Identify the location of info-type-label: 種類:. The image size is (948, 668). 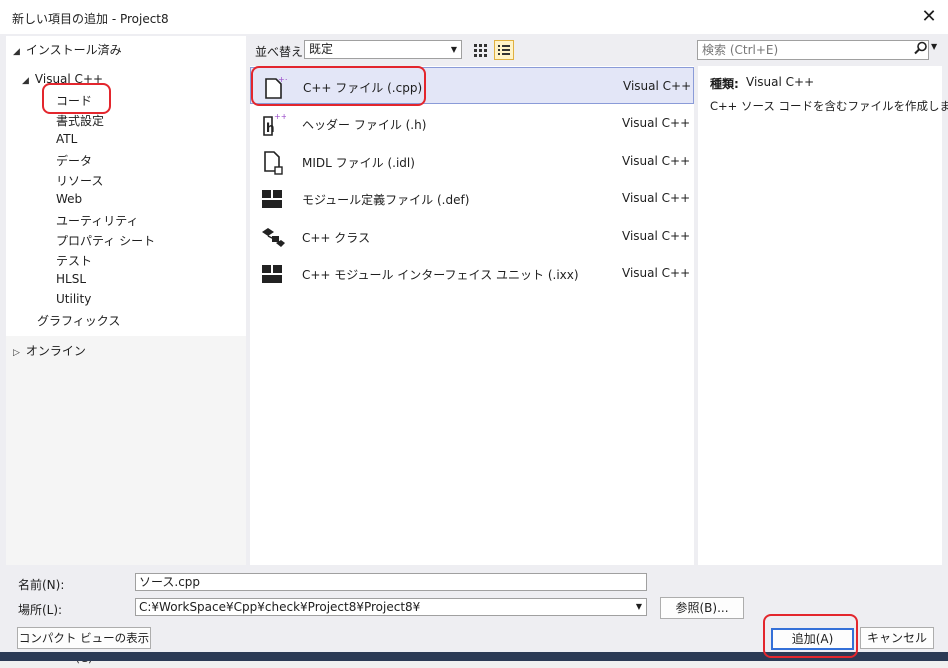
(724, 84).